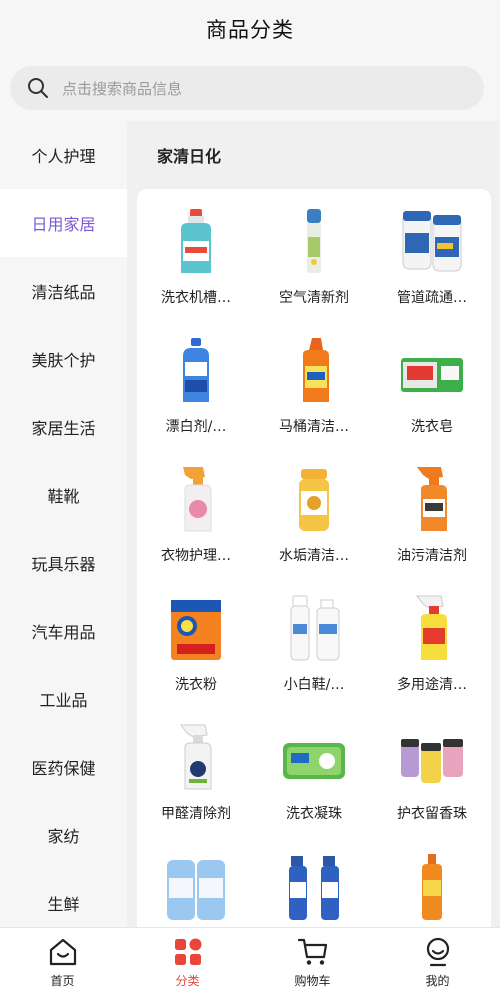 The width and height of the screenshot is (500, 1004). Describe the element at coordinates (122, 88) in the screenshot. I see `search-placeholder: 点击搜索商品信息` at that location.